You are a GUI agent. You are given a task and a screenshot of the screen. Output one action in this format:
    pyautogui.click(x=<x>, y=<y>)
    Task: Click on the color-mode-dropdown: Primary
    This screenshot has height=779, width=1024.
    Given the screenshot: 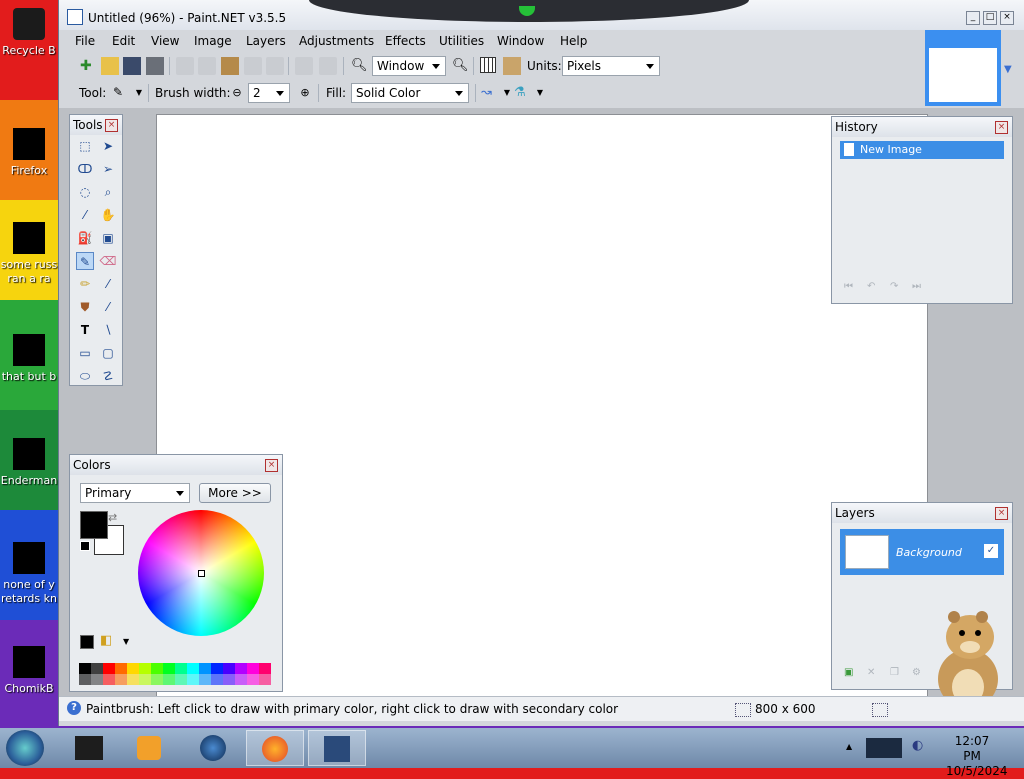 What is the action you would take?
    pyautogui.click(x=135, y=493)
    